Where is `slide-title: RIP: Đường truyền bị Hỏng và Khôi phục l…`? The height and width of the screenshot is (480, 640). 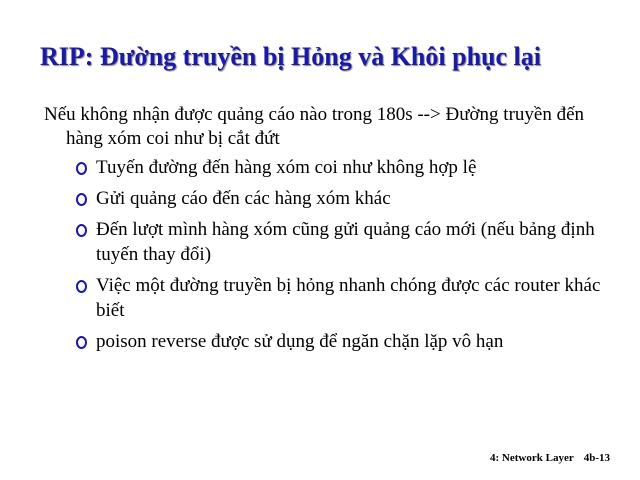 slide-title: RIP: Đường truyền bị Hỏng và Khôi phục l… is located at coordinates (290, 56).